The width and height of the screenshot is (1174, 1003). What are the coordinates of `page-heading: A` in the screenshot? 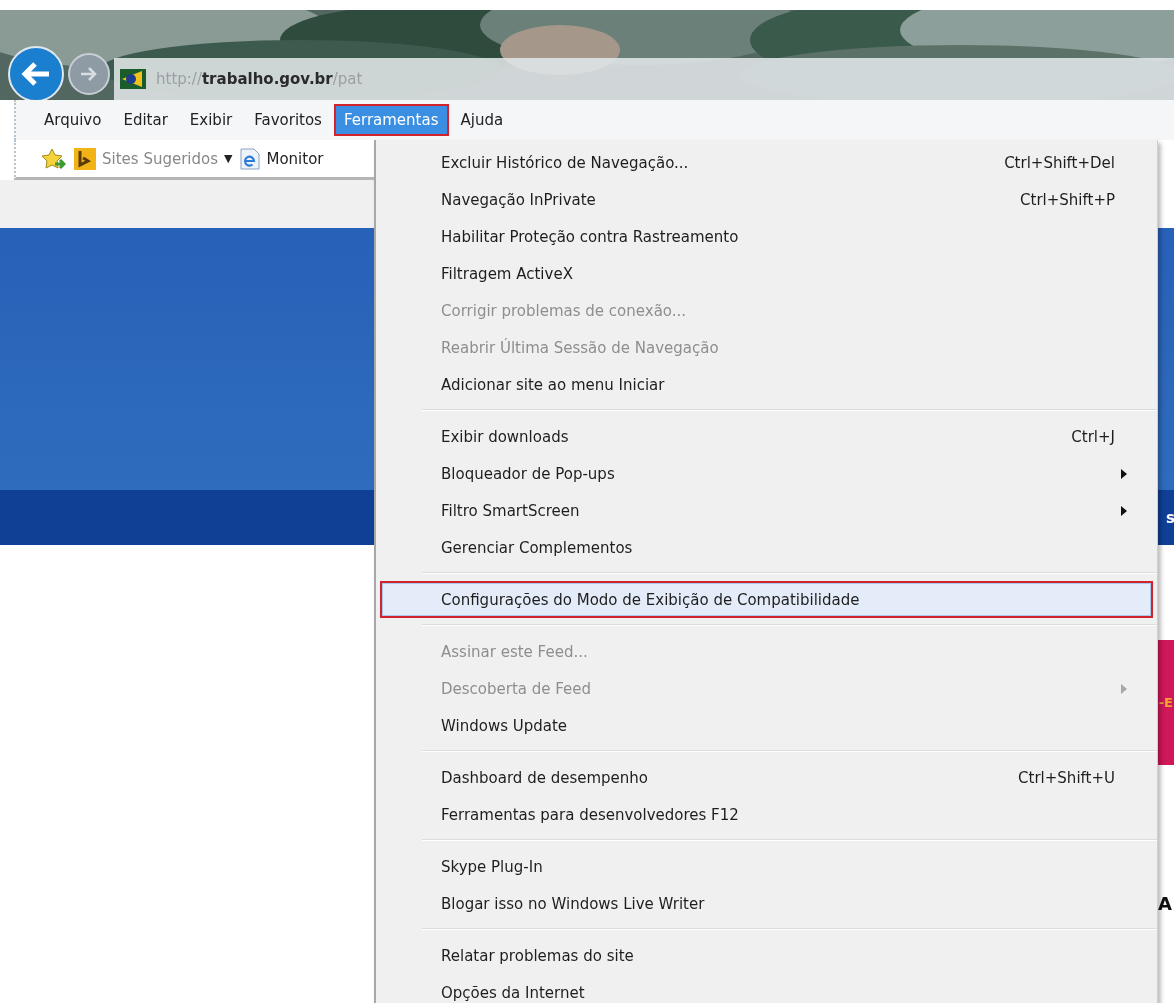 It's located at (1165, 904).